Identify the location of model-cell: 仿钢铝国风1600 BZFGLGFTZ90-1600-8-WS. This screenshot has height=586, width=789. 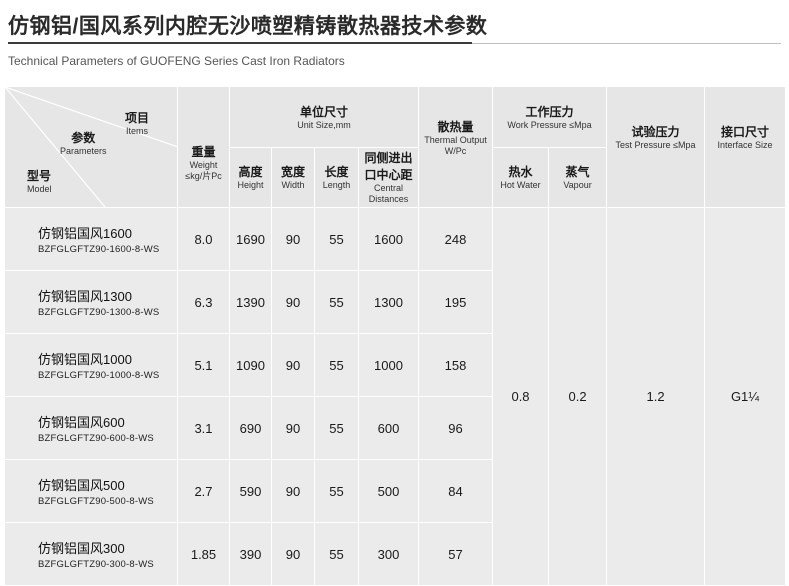
(91, 239).